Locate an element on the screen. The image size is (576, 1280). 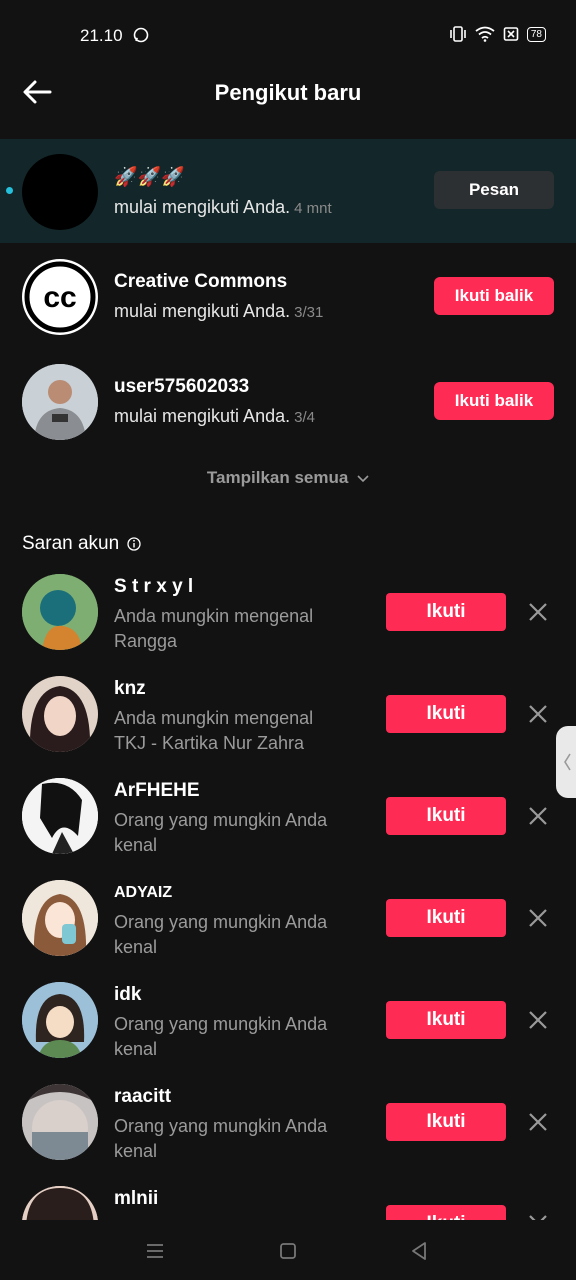
reason-line: TKJ - Kartika Nur Zahra is located at coordinates (209, 743).